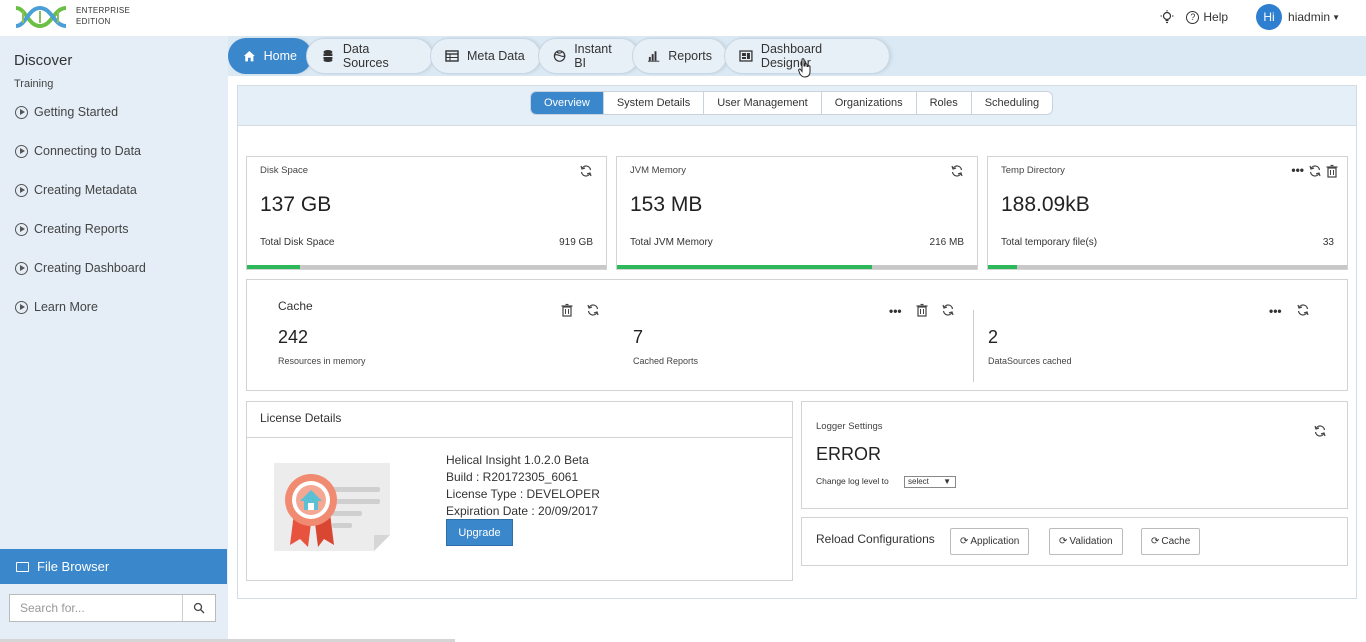 The width and height of the screenshot is (1366, 642). I want to click on reload-button-label: Application, so click(995, 541).